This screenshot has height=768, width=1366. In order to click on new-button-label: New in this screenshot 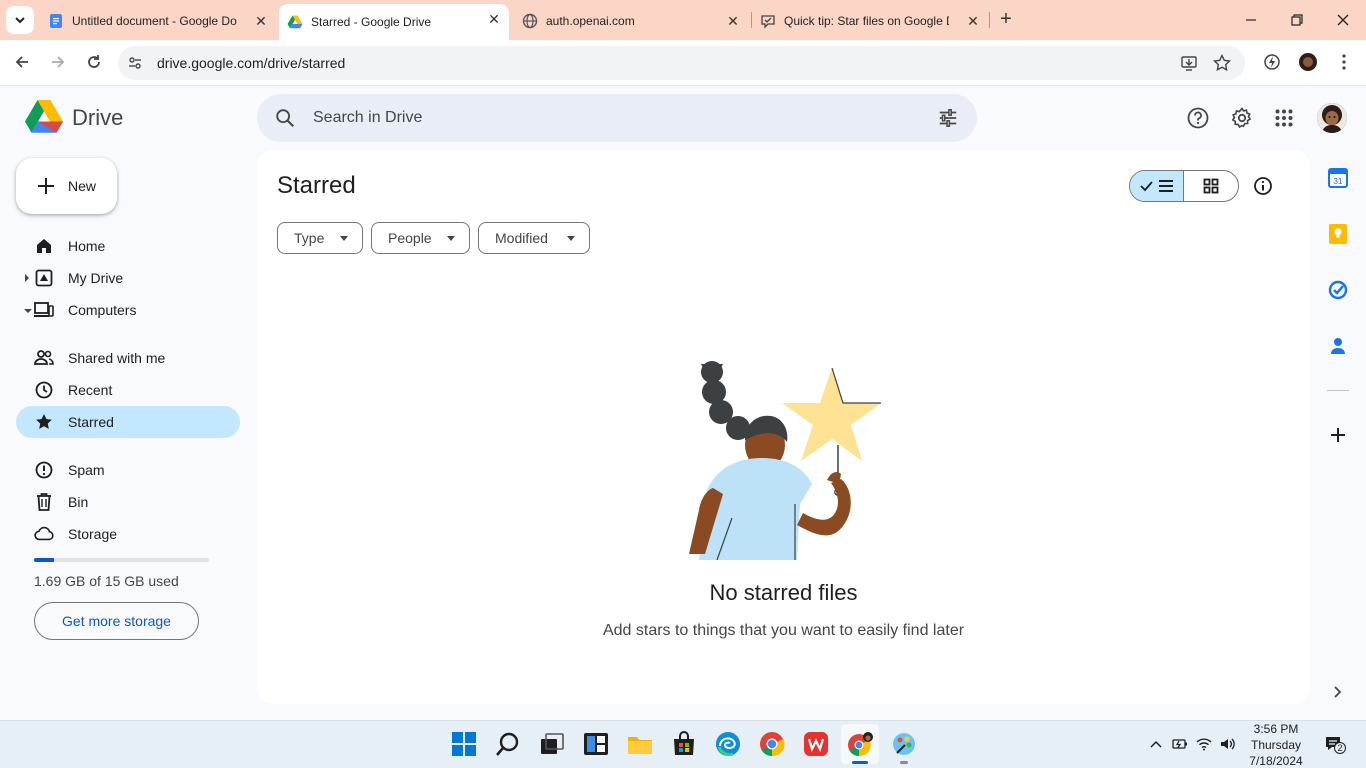, I will do `click(82, 186)`.